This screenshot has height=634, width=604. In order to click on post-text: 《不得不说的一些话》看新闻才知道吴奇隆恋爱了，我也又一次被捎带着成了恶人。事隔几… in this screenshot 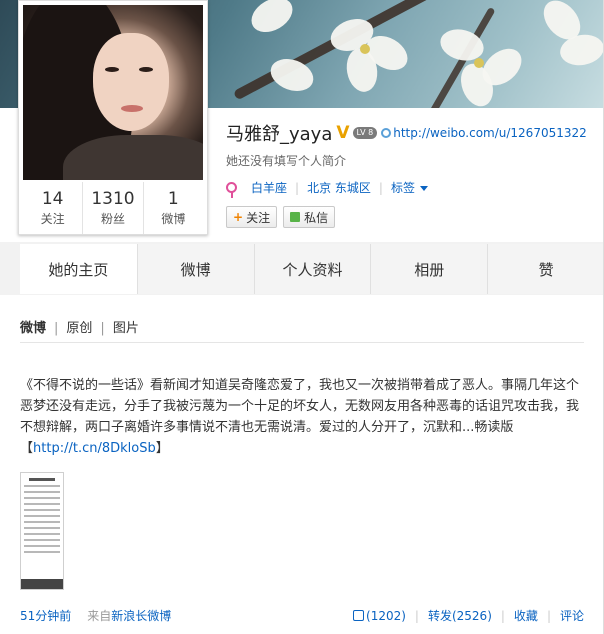, I will do `click(303, 417)`.